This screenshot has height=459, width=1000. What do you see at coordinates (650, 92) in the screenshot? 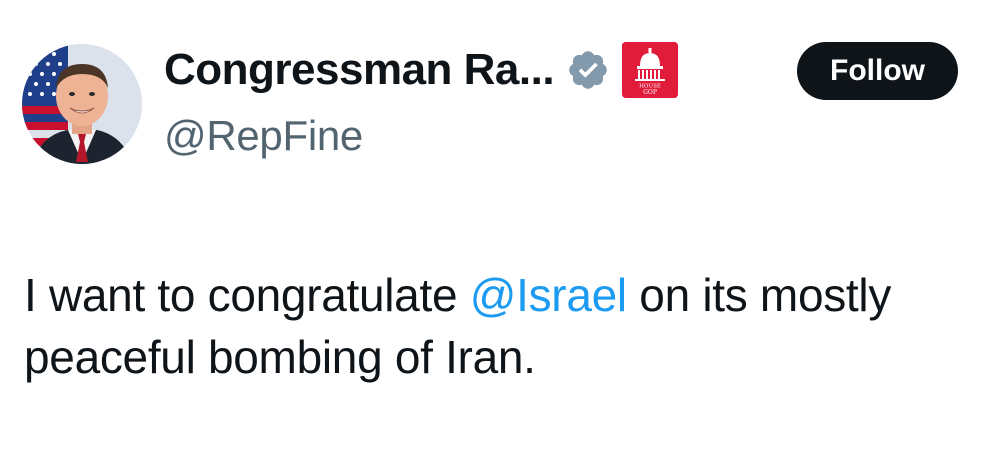
I see `affiliate-line2: GOP` at bounding box center [650, 92].